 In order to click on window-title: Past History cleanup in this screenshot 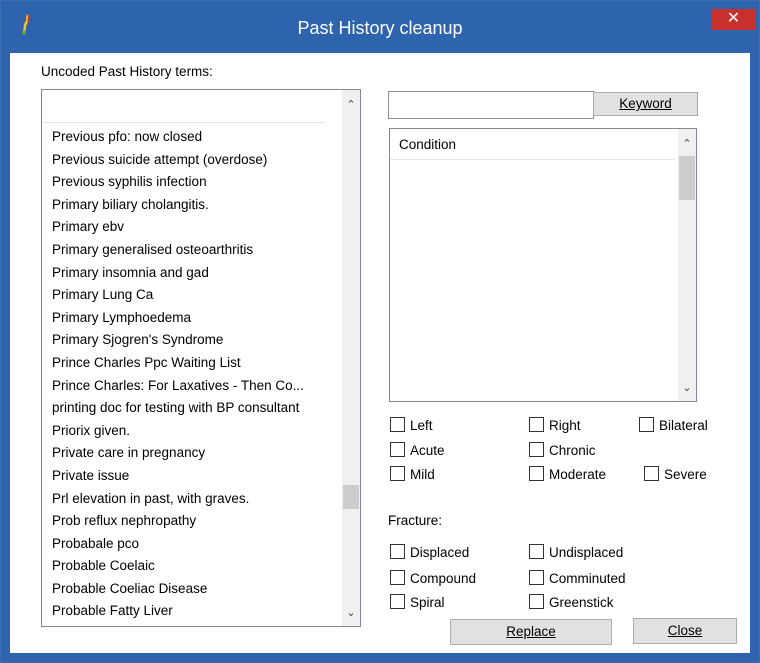, I will do `click(380, 28)`.